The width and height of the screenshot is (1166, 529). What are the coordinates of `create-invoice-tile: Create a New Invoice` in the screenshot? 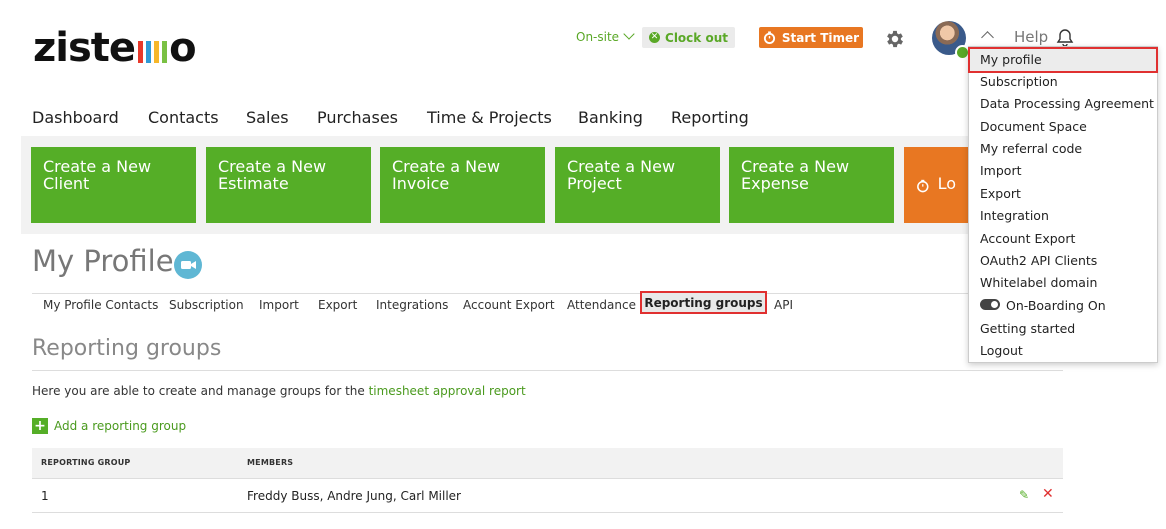 It's located at (462, 185).